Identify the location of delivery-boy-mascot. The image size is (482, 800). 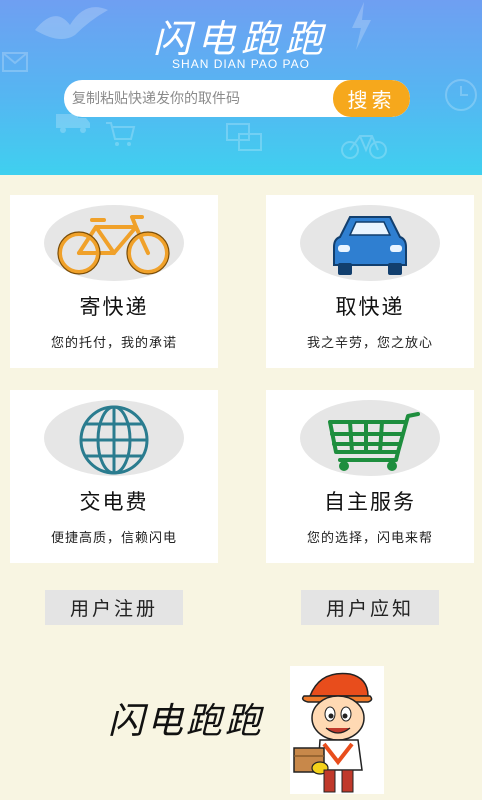
(337, 730).